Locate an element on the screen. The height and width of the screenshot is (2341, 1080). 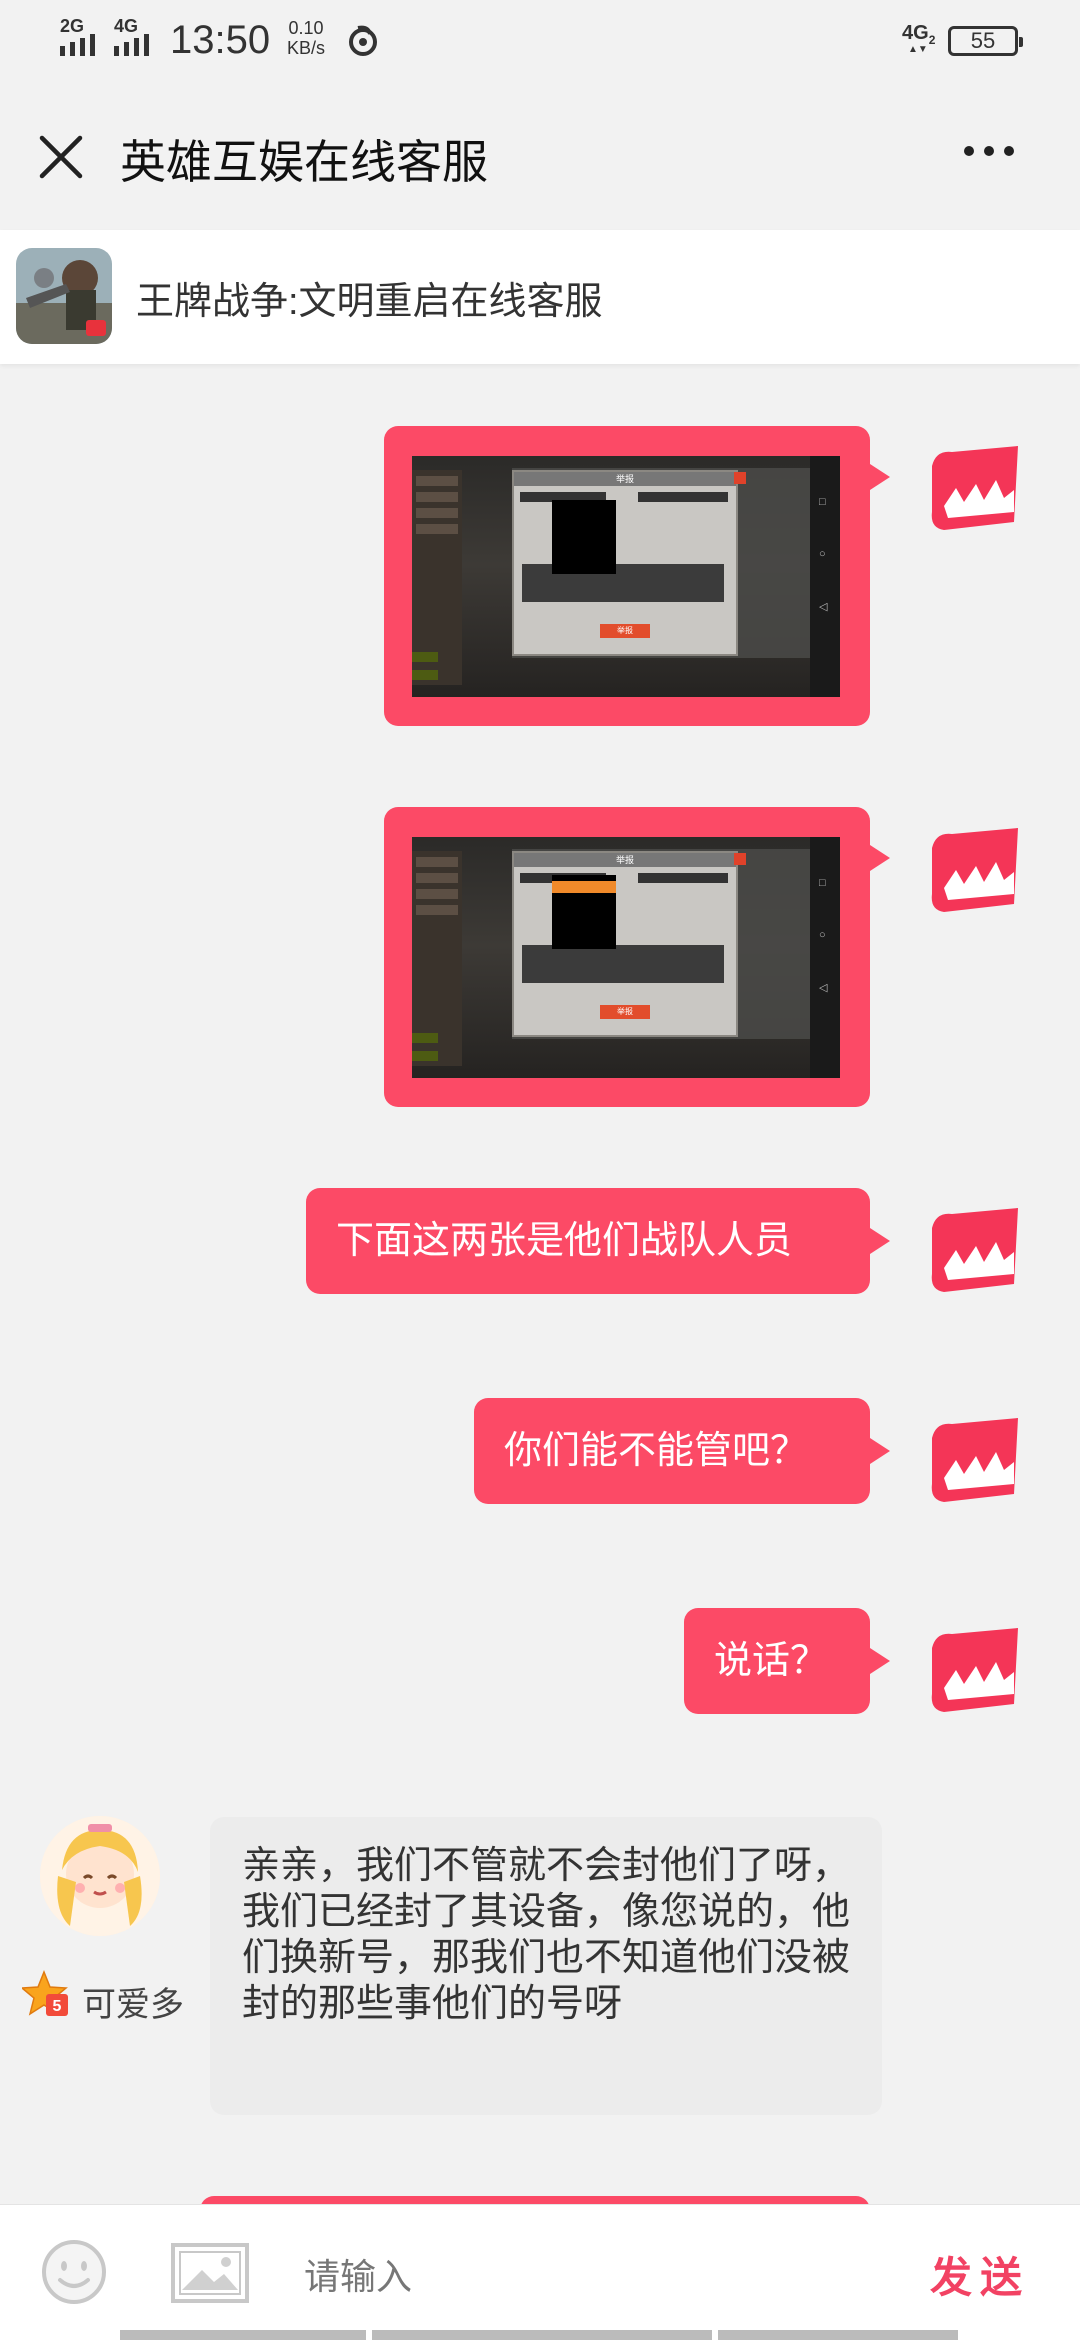
clock: 13:50 is located at coordinates (220, 40).